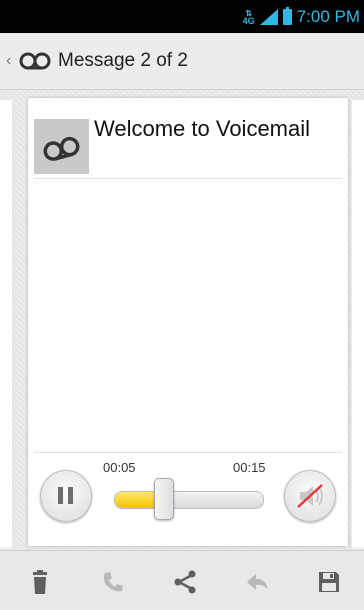  I want to click on slider-thumb, so click(163, 499).